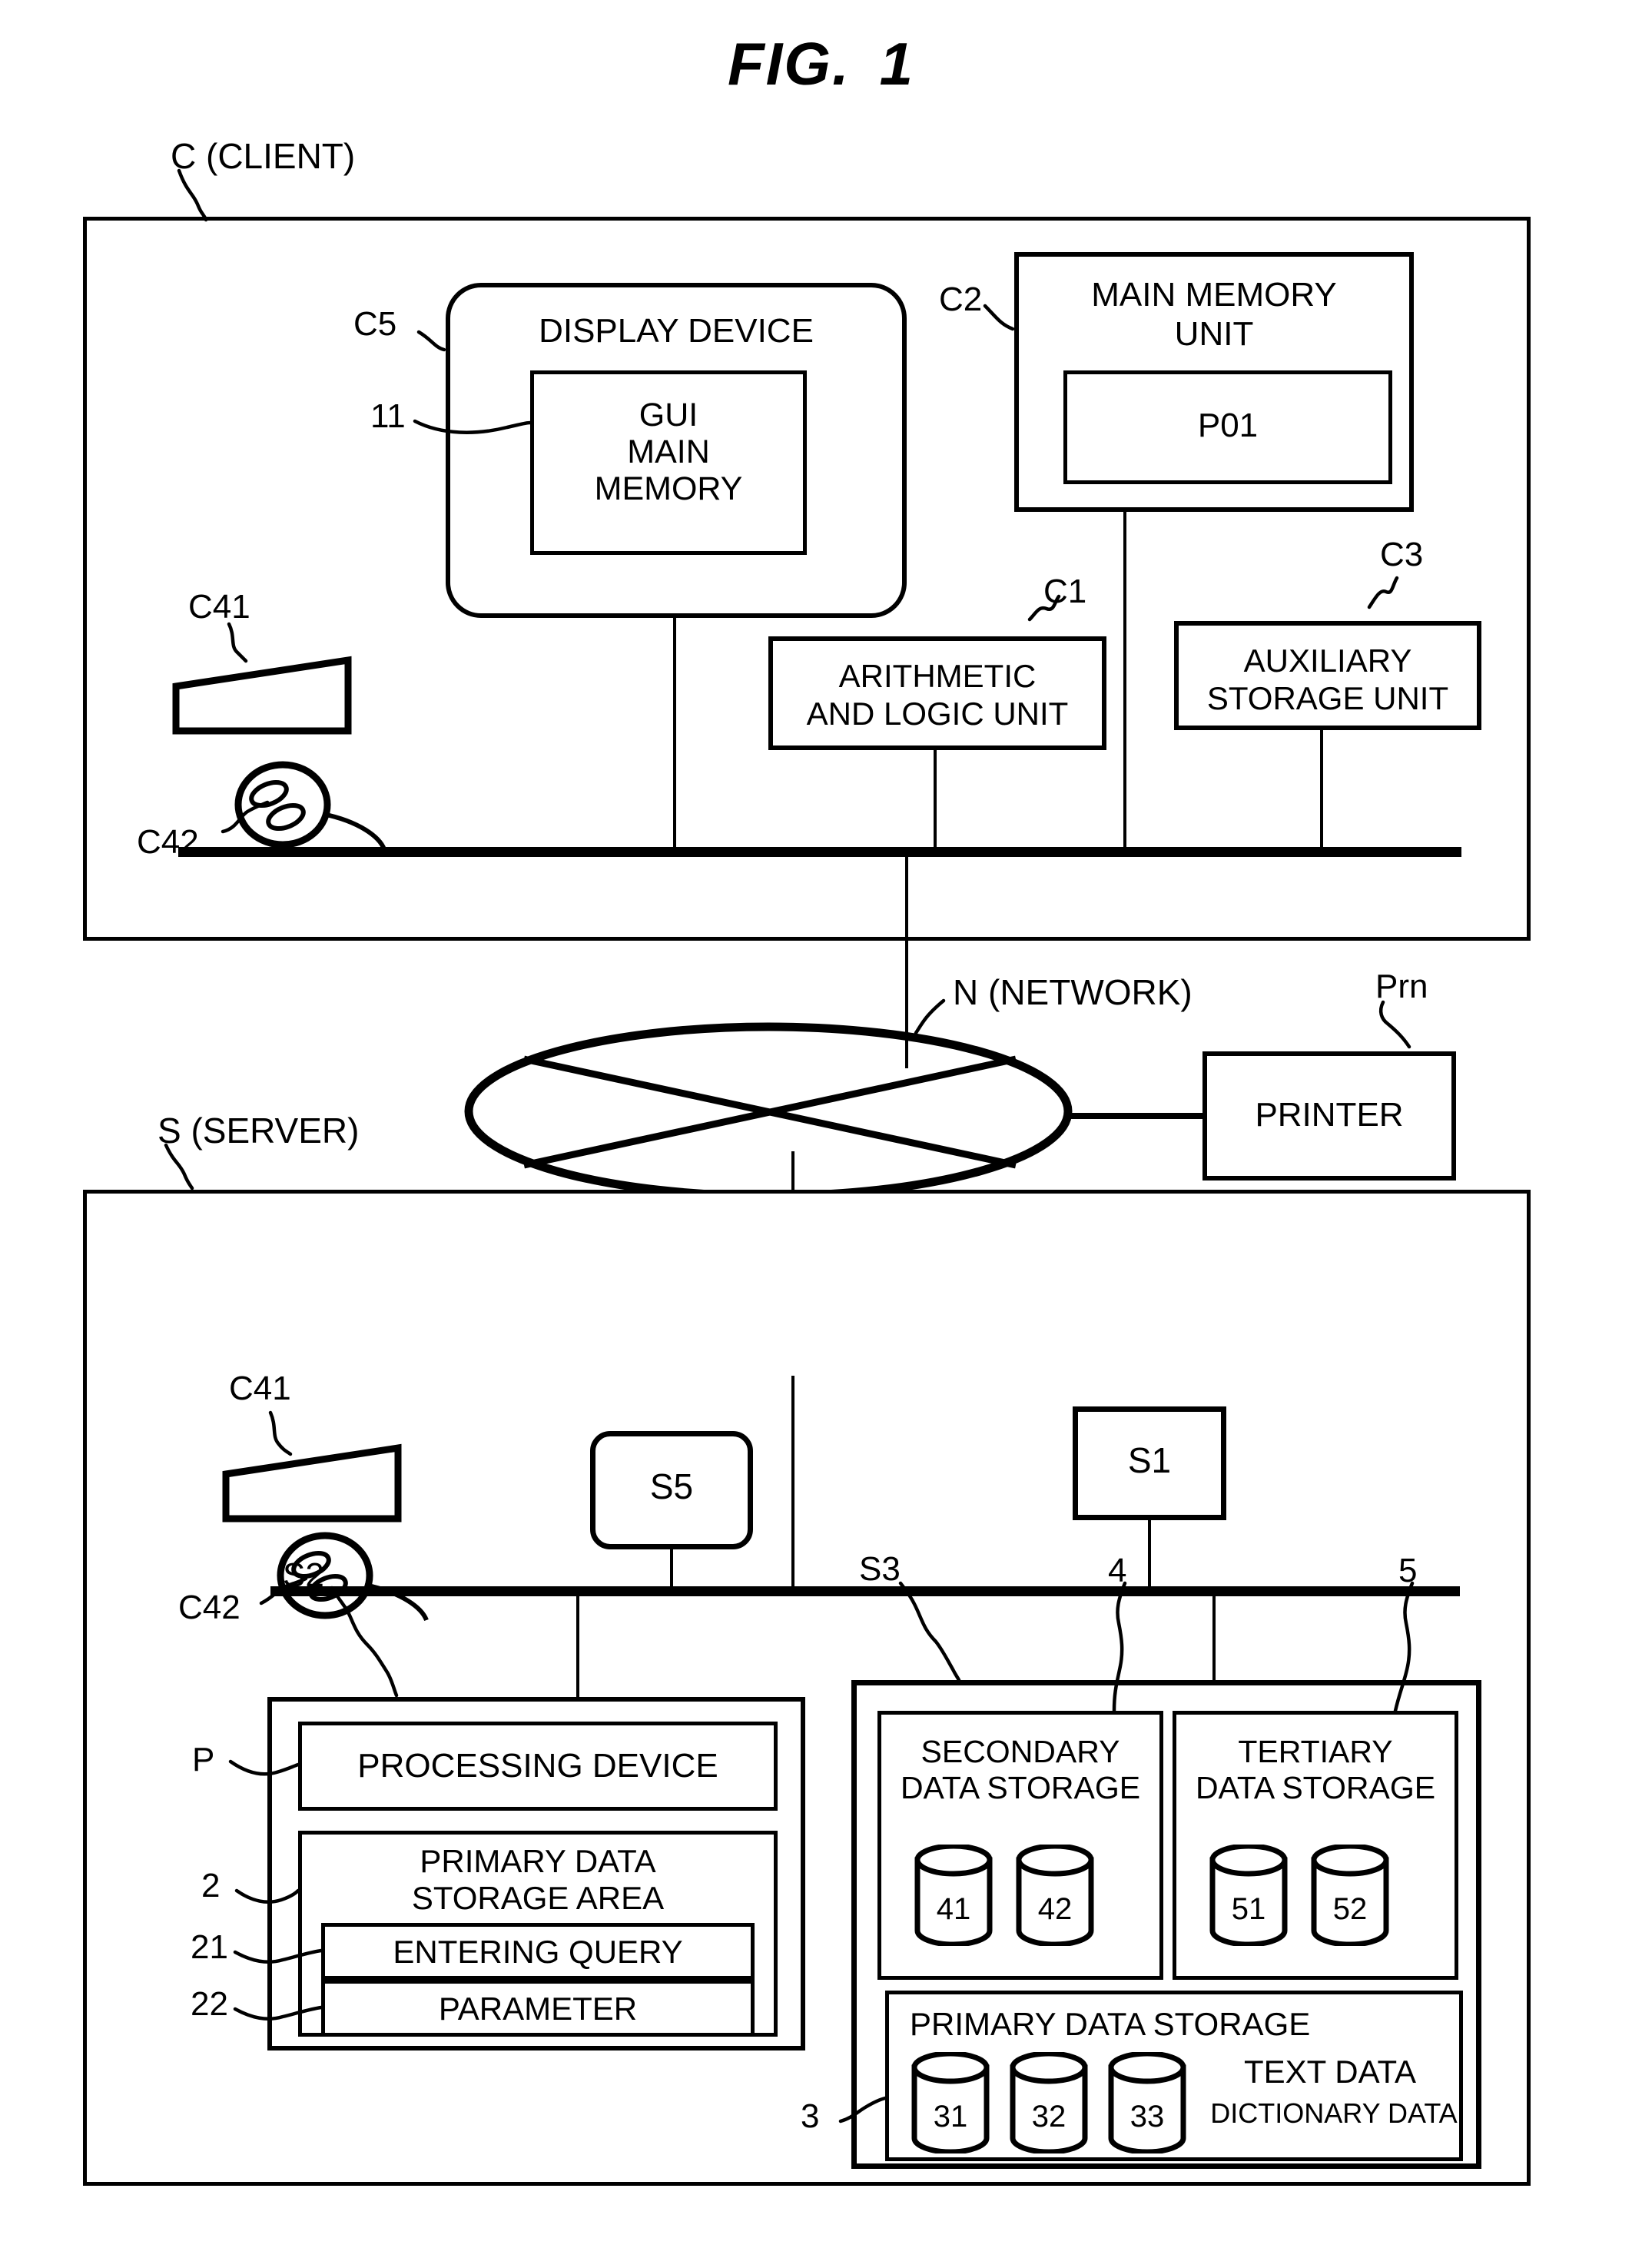 This screenshot has width=1642, height=2268. What do you see at coordinates (768, 1111) in the screenshot?
I see `network-disc-icon` at bounding box center [768, 1111].